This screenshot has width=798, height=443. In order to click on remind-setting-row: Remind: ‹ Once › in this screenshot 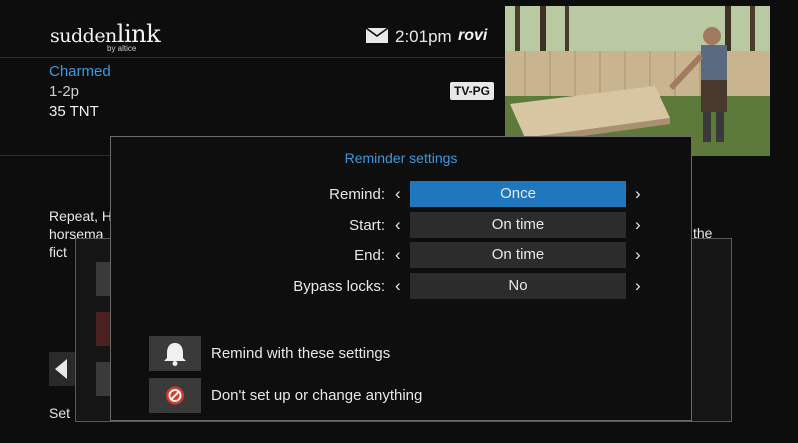, I will do `click(401, 194)`.